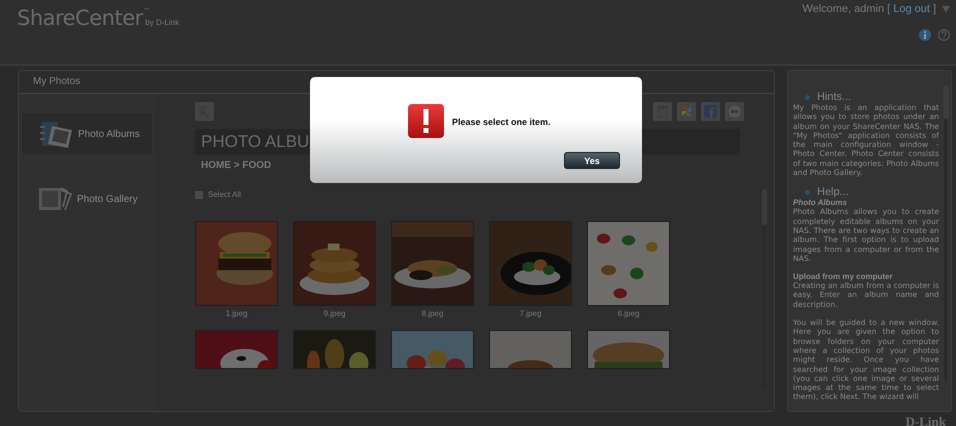  I want to click on photo-caption: 6.jpeg, so click(629, 313).